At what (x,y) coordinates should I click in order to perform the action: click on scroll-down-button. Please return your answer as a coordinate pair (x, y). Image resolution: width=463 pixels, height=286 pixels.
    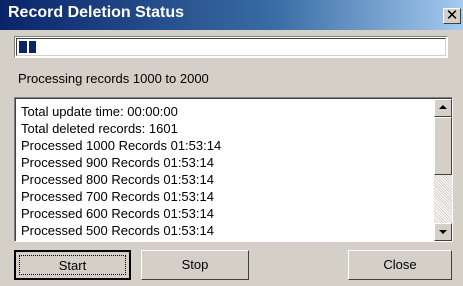
    Looking at the image, I should click on (443, 232).